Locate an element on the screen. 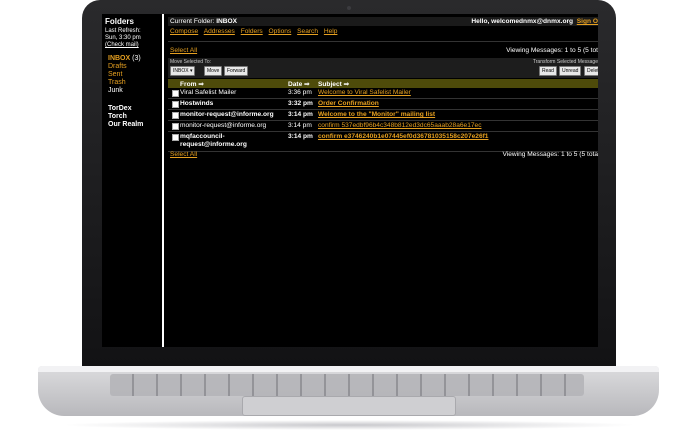 The width and height of the screenshot is (696, 437). viewing-count: Viewing Messages: 1 to 5 (5 tot is located at coordinates (552, 50).